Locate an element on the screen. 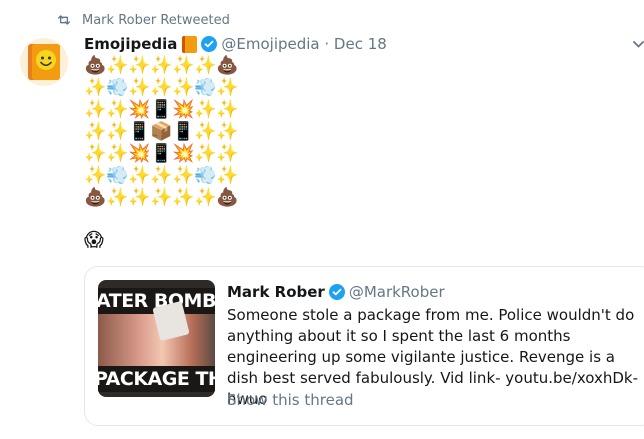 The image size is (644, 439). handle-and-date: @Emojipedia · Dec 18 is located at coordinates (303, 44).